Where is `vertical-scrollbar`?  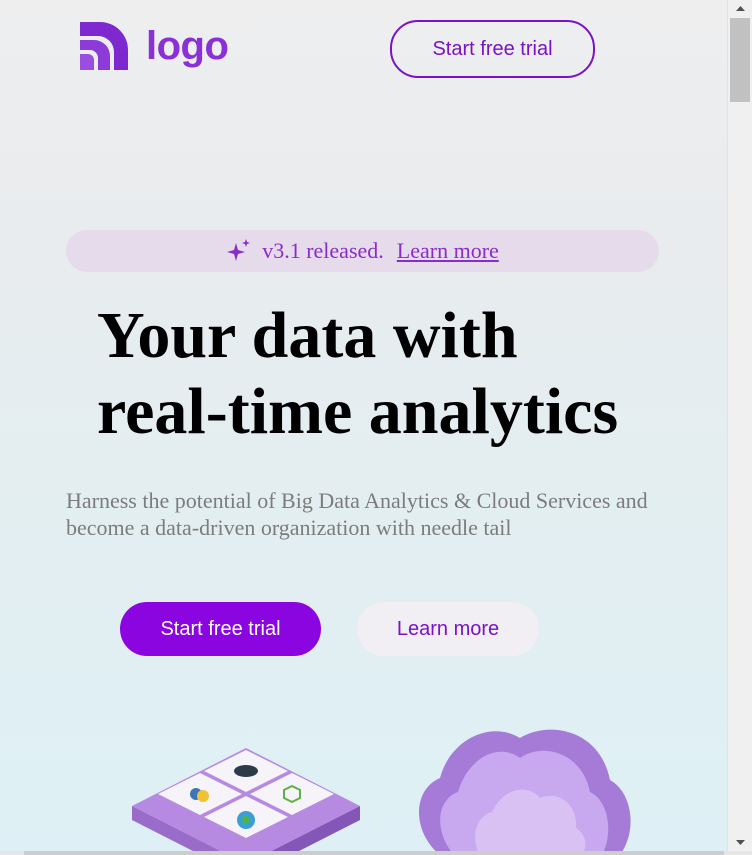 vertical-scrollbar is located at coordinates (739, 425).